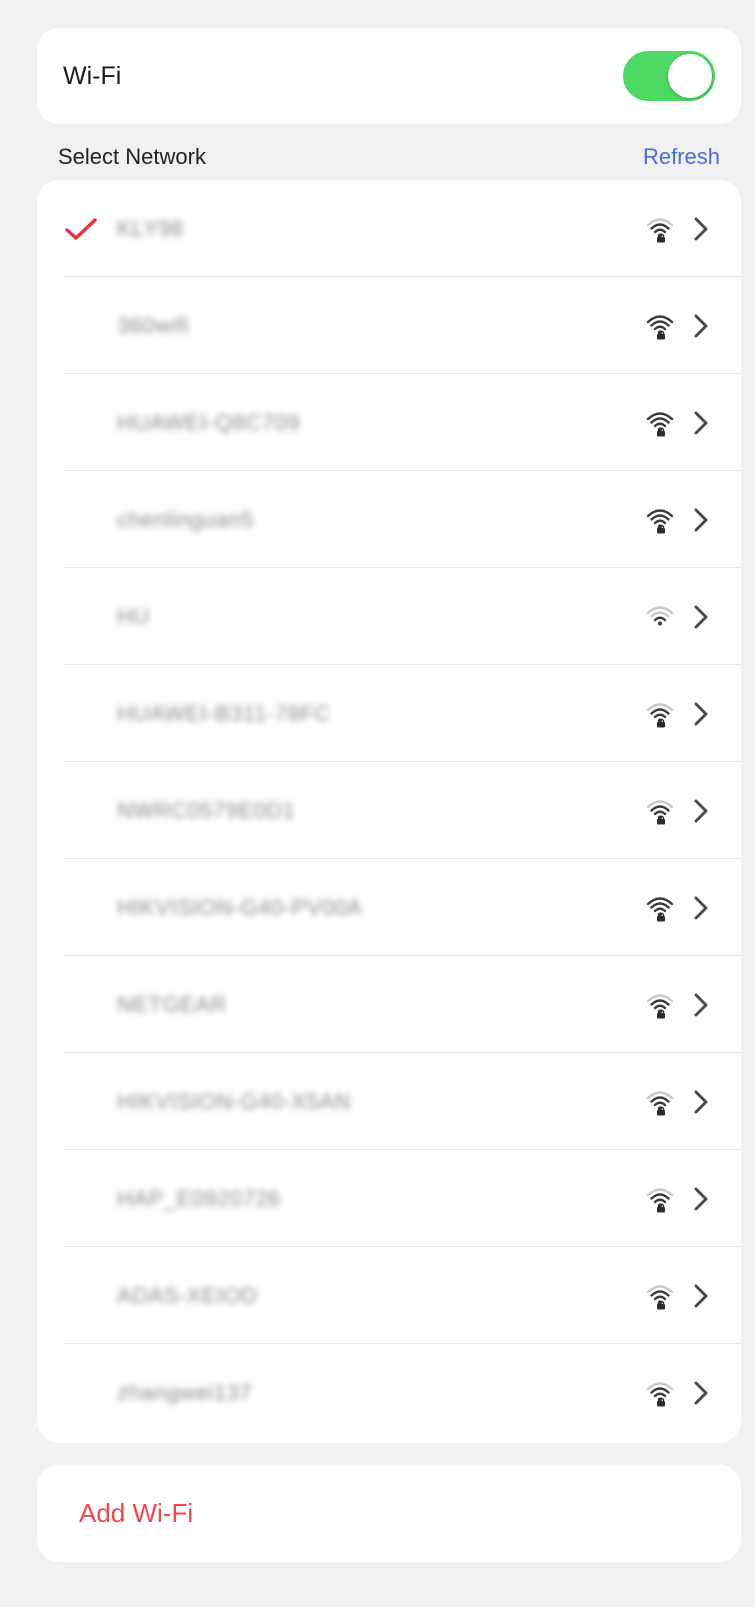 This screenshot has height=1607, width=755. What do you see at coordinates (389, 1392) in the screenshot?
I see `network-row: zhangwei137` at bounding box center [389, 1392].